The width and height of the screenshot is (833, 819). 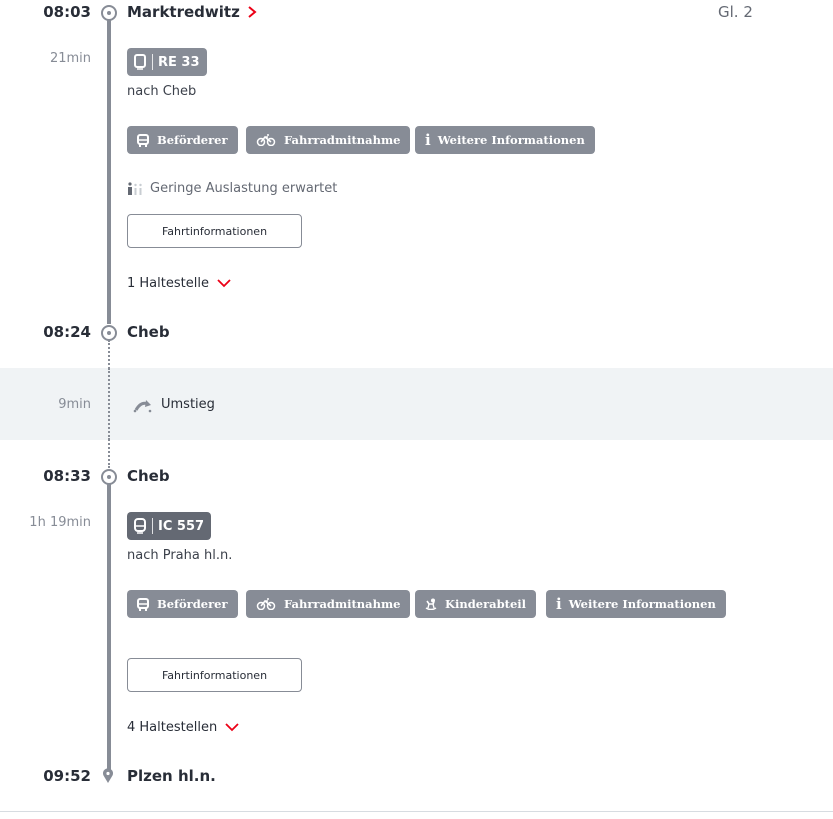 What do you see at coordinates (67, 12) in the screenshot?
I see `departure-time: 08:03` at bounding box center [67, 12].